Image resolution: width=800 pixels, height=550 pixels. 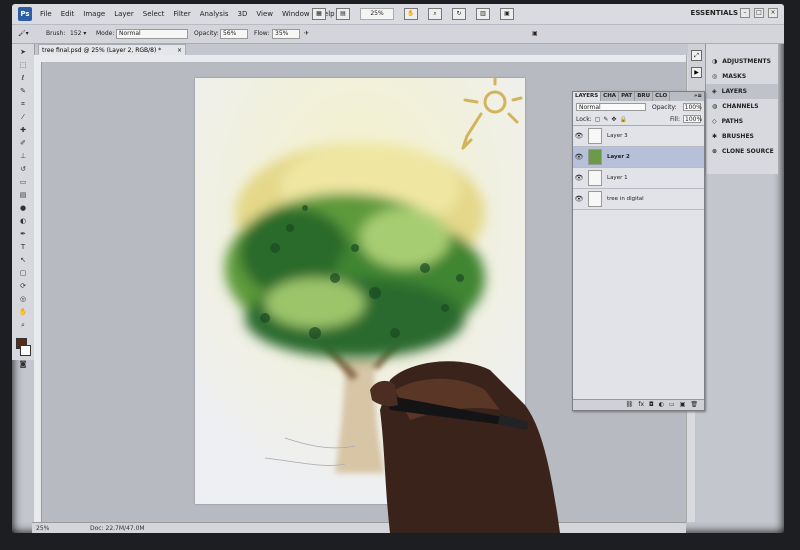 I want to click on opacity-field: 56%, so click(x=234, y=34).